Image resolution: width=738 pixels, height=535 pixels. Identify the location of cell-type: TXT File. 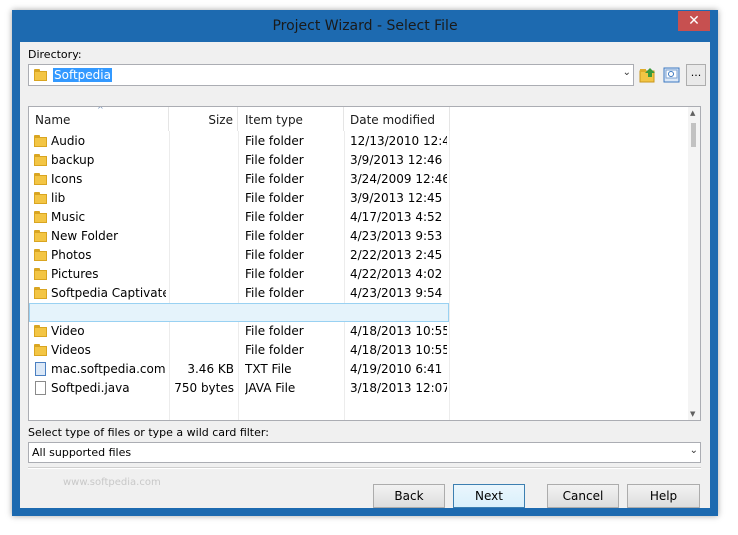
(268, 369).